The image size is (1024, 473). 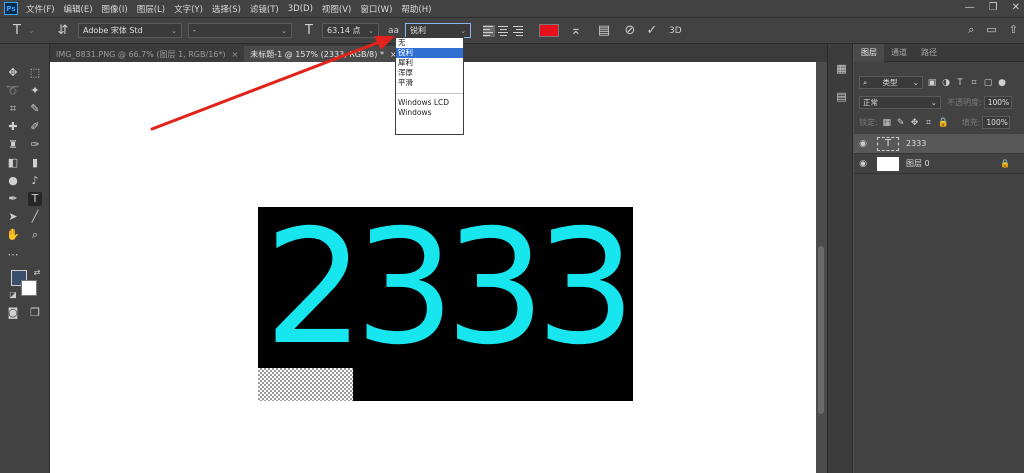 I want to click on smart-object-filter-icon: ▢, so click(x=988, y=83).